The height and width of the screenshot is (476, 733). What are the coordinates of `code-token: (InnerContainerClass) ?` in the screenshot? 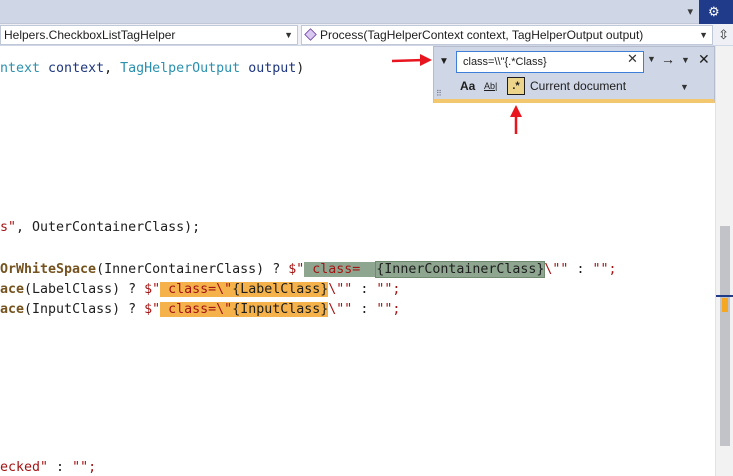 It's located at (192, 269).